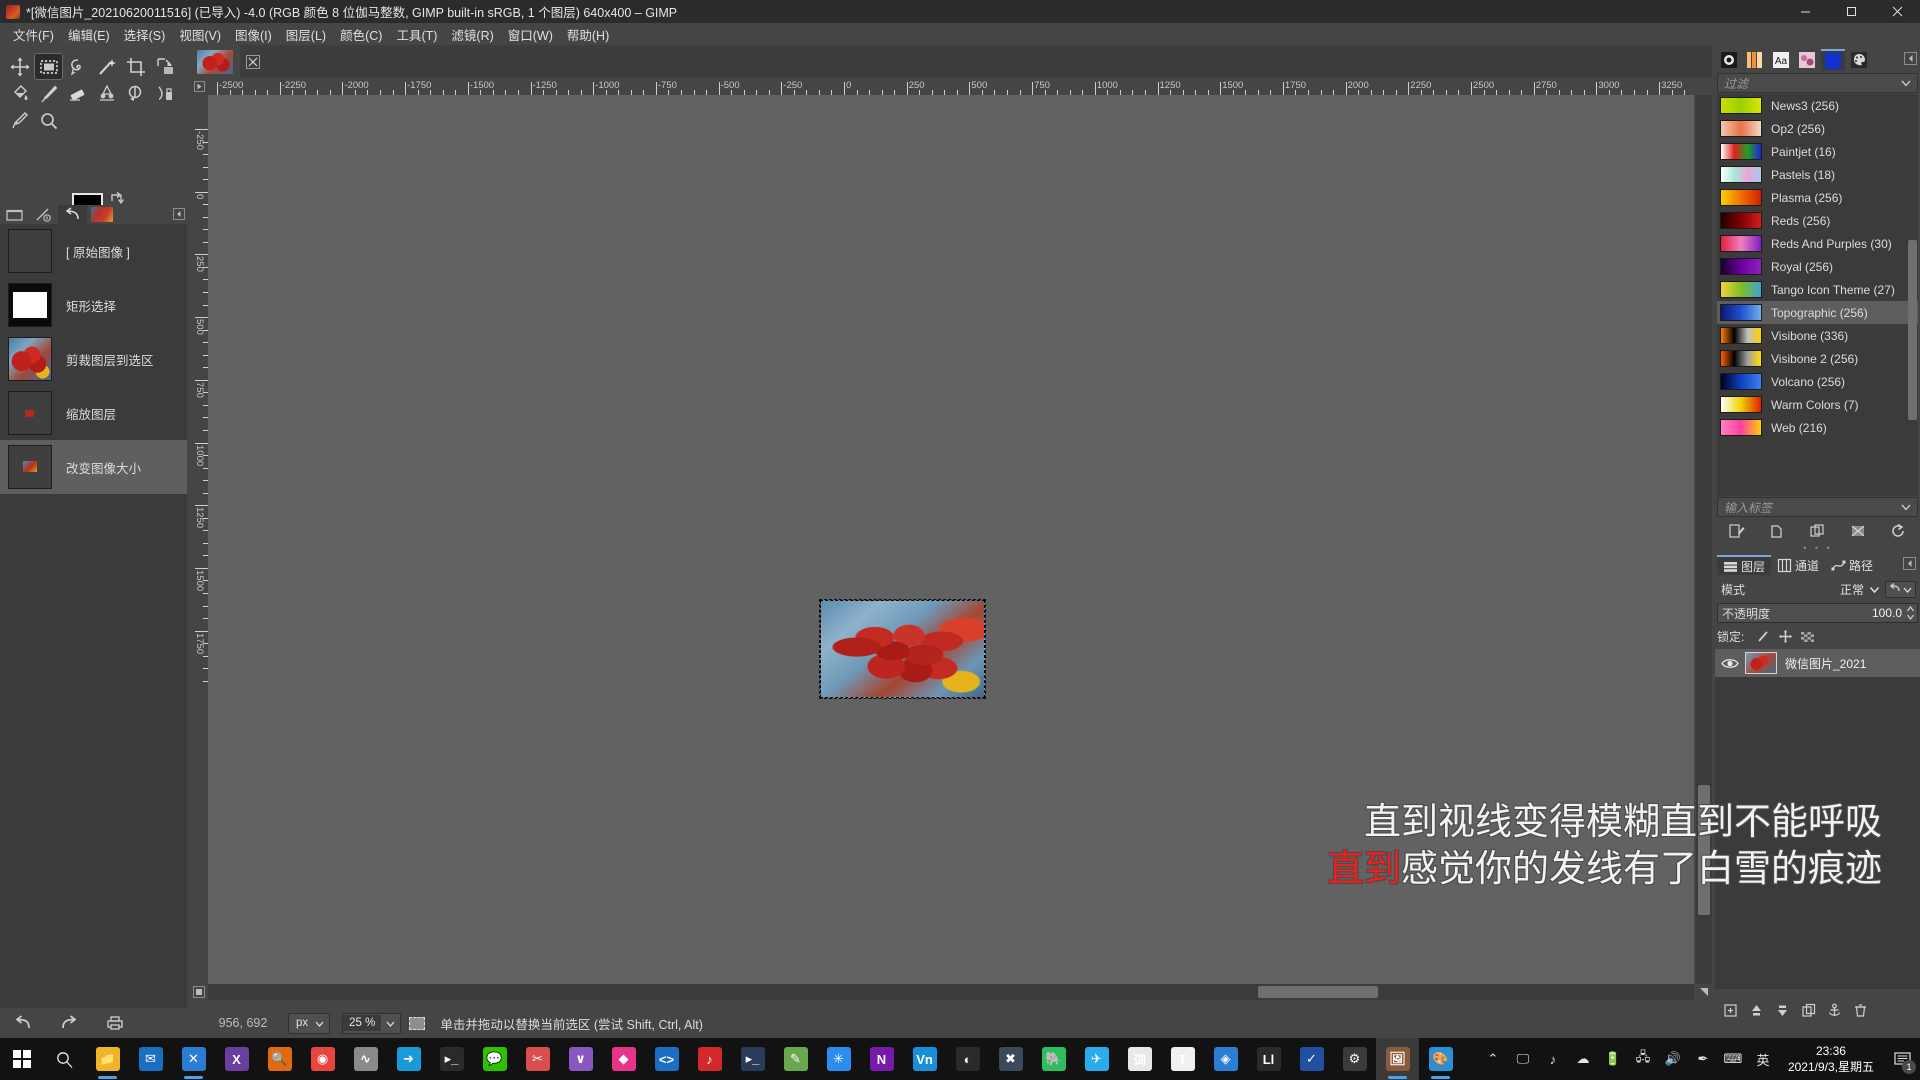  Describe the element at coordinates (1817, 663) in the screenshot. I see `layer-row: 微信图片_2021` at that location.